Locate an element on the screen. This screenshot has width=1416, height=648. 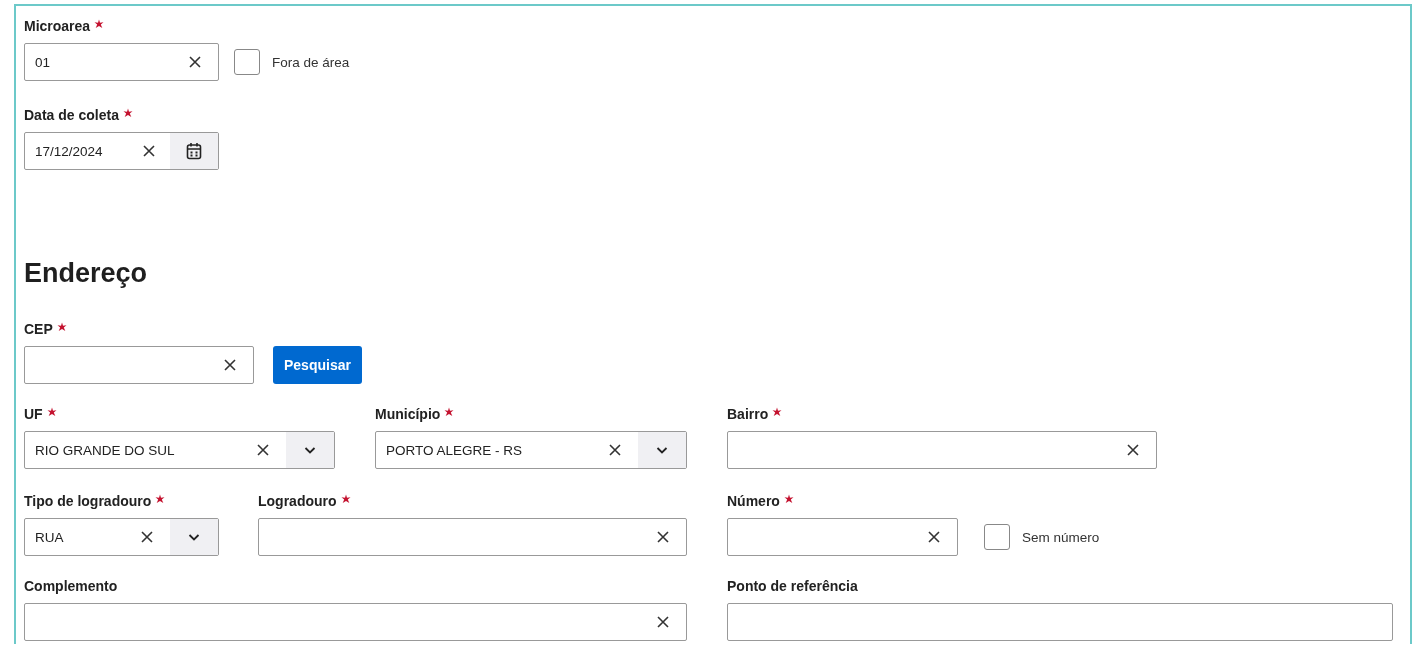
section-heading: Endereço is located at coordinates (86, 273).